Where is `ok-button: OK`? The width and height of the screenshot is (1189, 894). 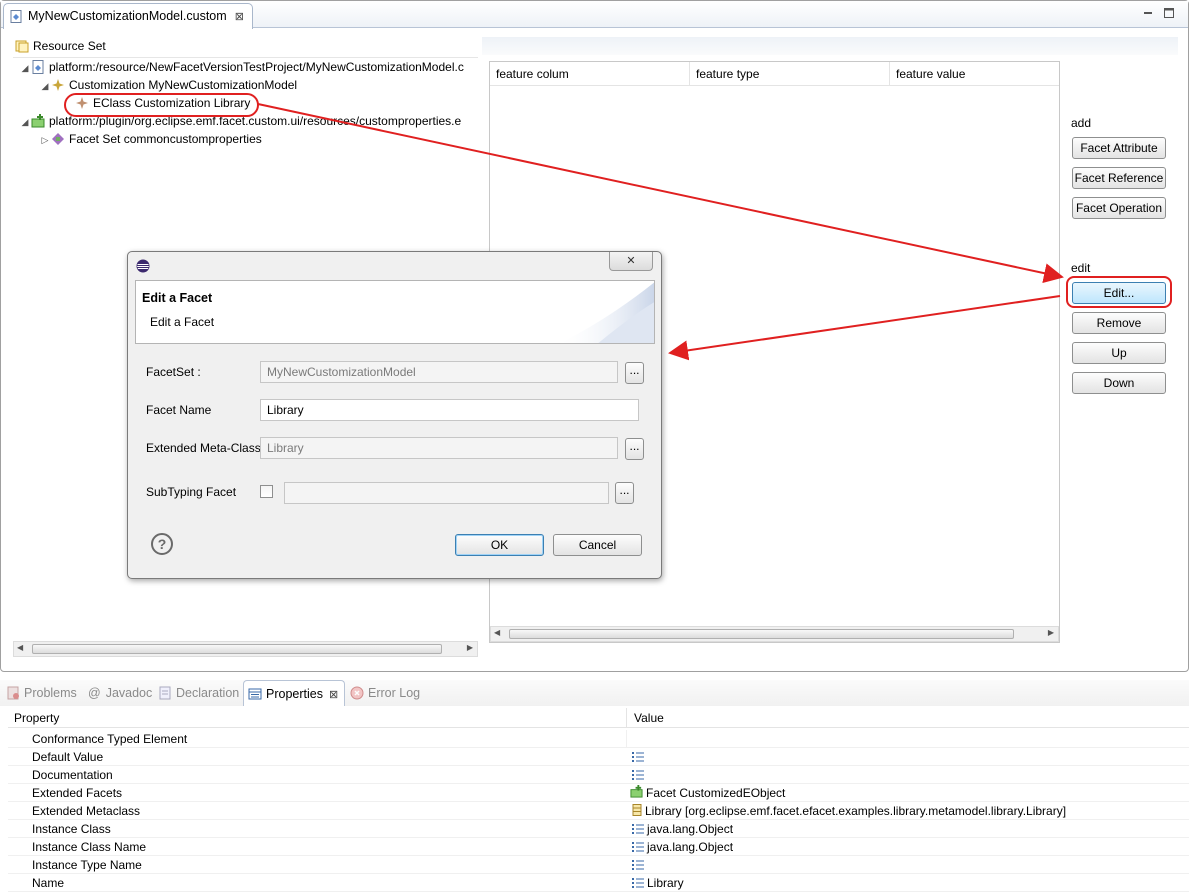
ok-button: OK is located at coordinates (499, 545).